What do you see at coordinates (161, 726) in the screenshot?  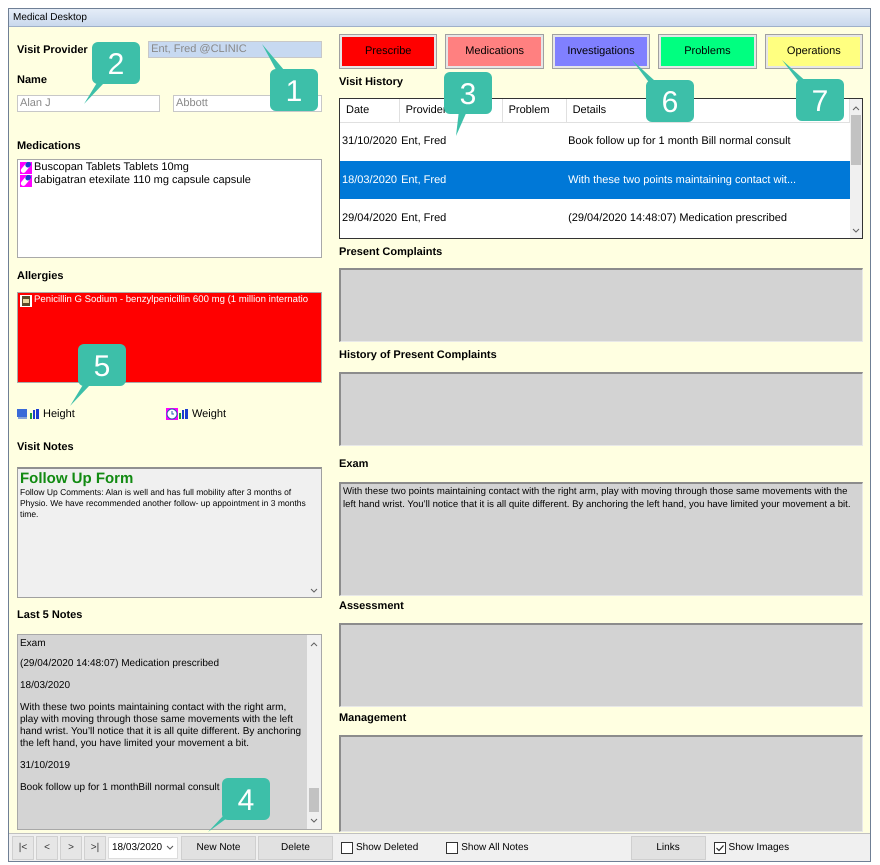 I see `note-entry: With these two points maintaining contact with the right arm, play with moving through those same movements with the left hand wrist. You’ll notice that it is all quite different. By anchoring the left hand, you have limited your movement a bit.` at bounding box center [161, 726].